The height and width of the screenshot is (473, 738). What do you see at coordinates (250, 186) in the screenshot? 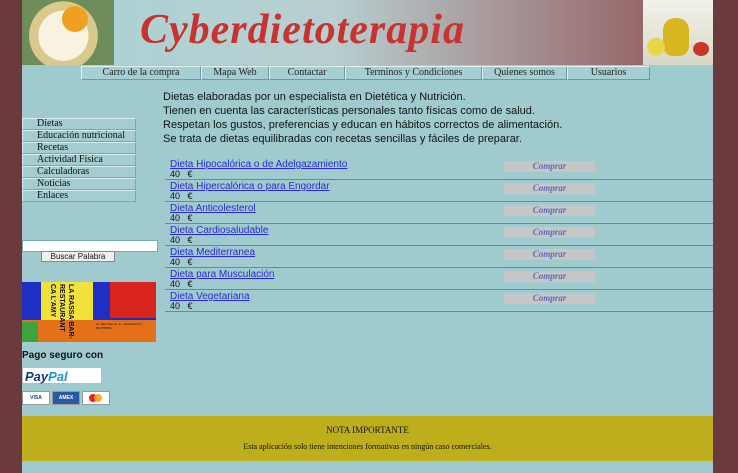
I see `product-link: Dieta Hipercalórica o para Engordar` at bounding box center [250, 186].